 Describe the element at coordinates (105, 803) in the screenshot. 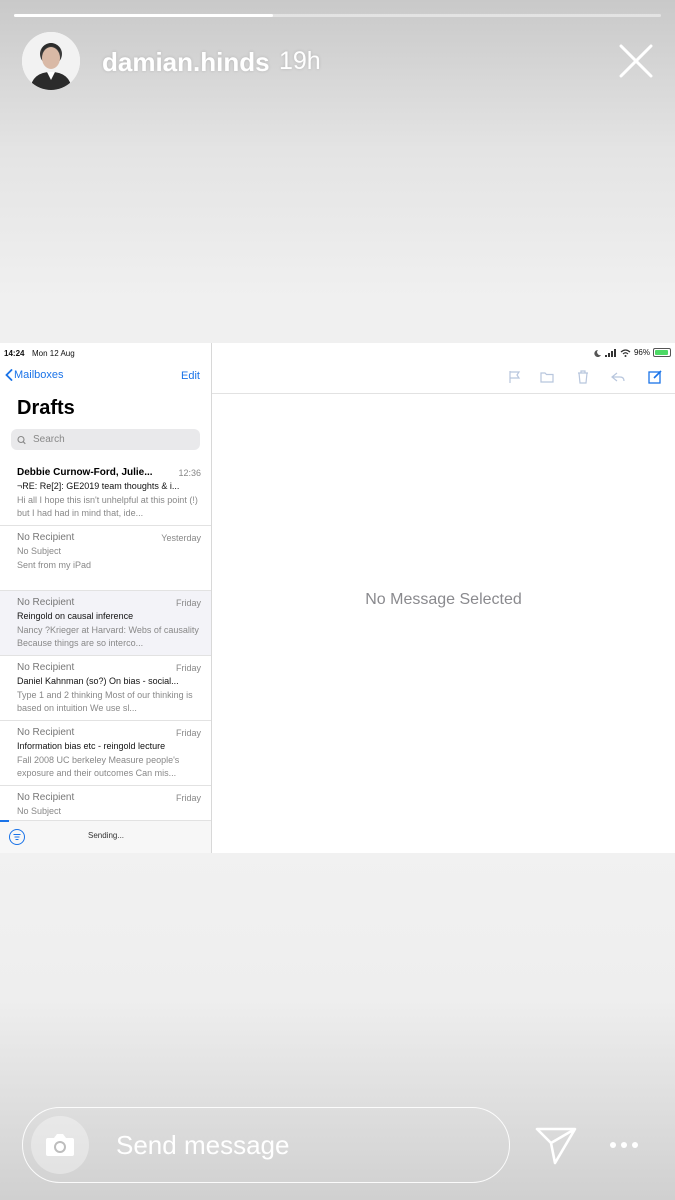

I see `list-item: No Recipient Friday No Subject` at that location.